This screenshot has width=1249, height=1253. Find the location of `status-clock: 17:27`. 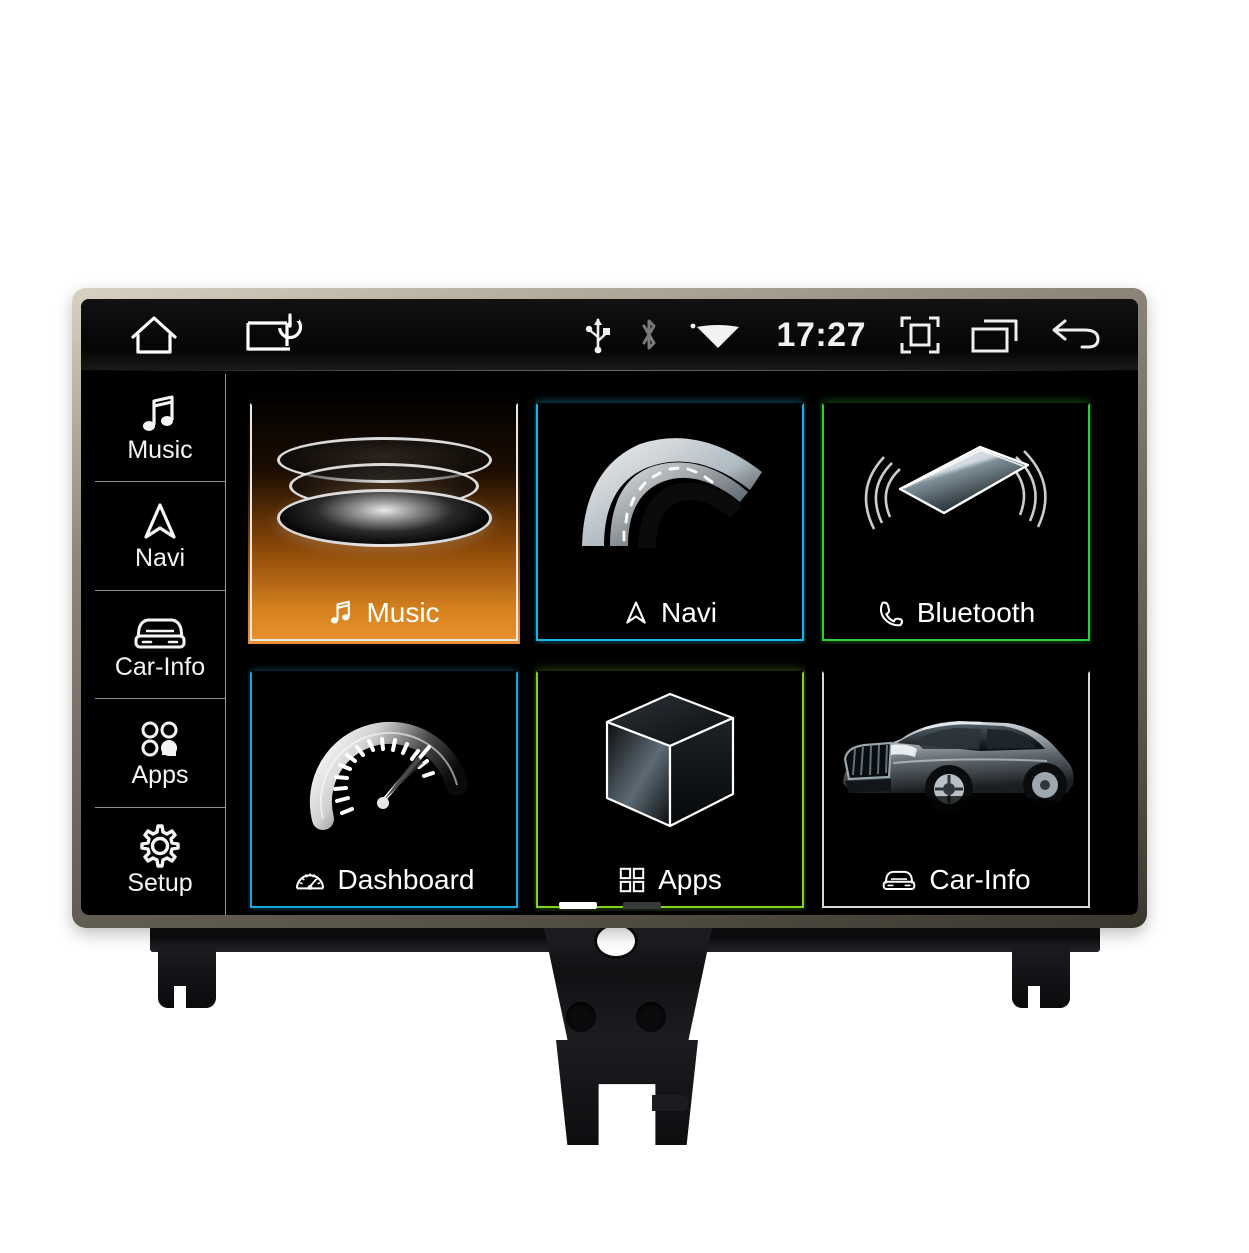

status-clock: 17:27 is located at coordinates (821, 334).